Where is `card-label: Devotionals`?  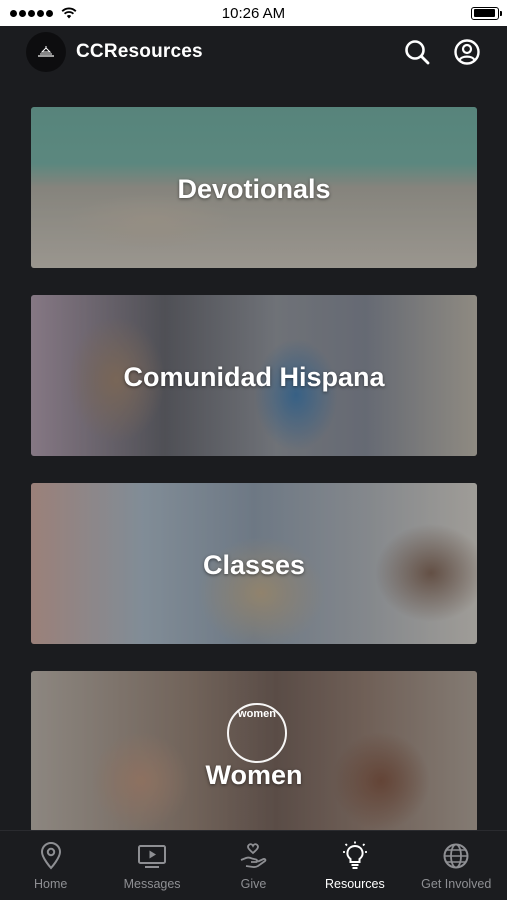
card-label: Devotionals is located at coordinates (254, 188).